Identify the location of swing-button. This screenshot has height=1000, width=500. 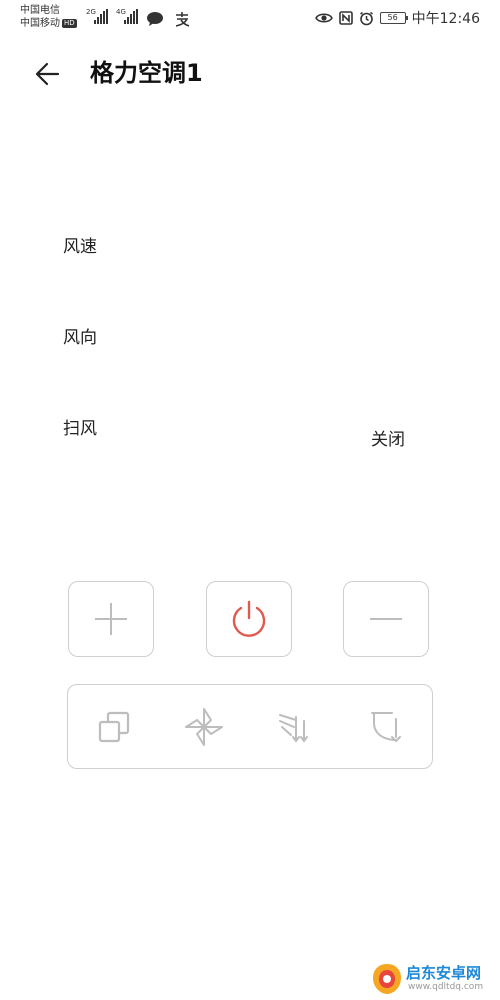
(386, 727).